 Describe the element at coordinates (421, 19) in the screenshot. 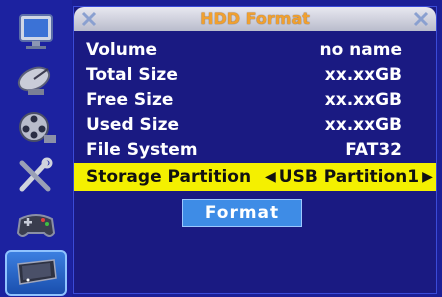

I see `decorative-cross-icon` at that location.